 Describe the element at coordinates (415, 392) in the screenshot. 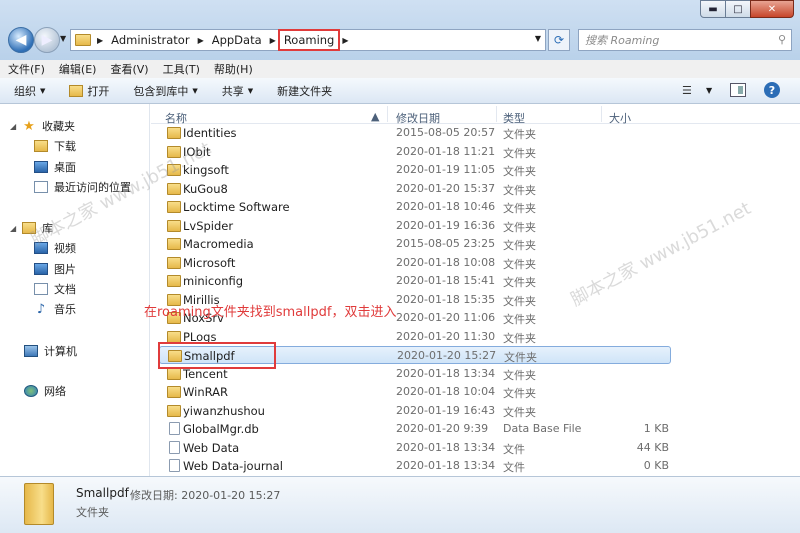

I see `file-row: WinRAR 2020-01-18 10:04 文件夹` at that location.